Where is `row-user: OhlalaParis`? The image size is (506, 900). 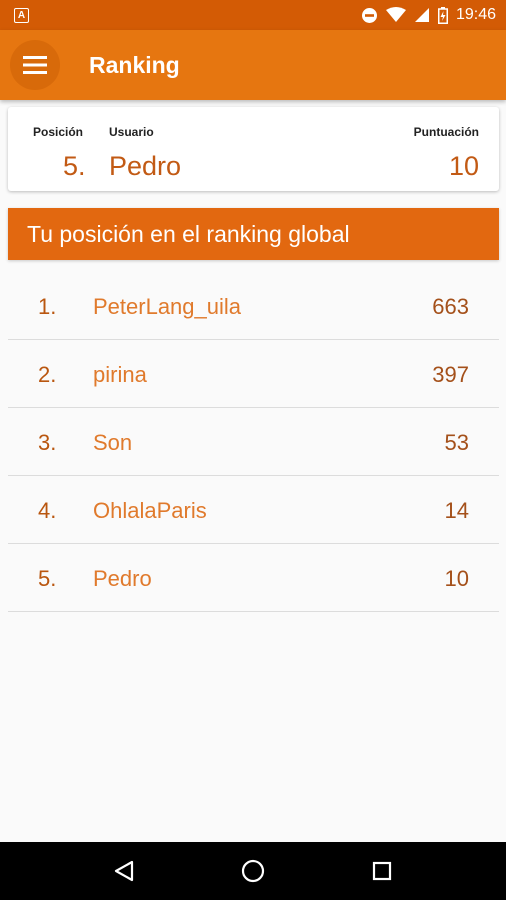
row-user: OhlalaParis is located at coordinates (150, 510).